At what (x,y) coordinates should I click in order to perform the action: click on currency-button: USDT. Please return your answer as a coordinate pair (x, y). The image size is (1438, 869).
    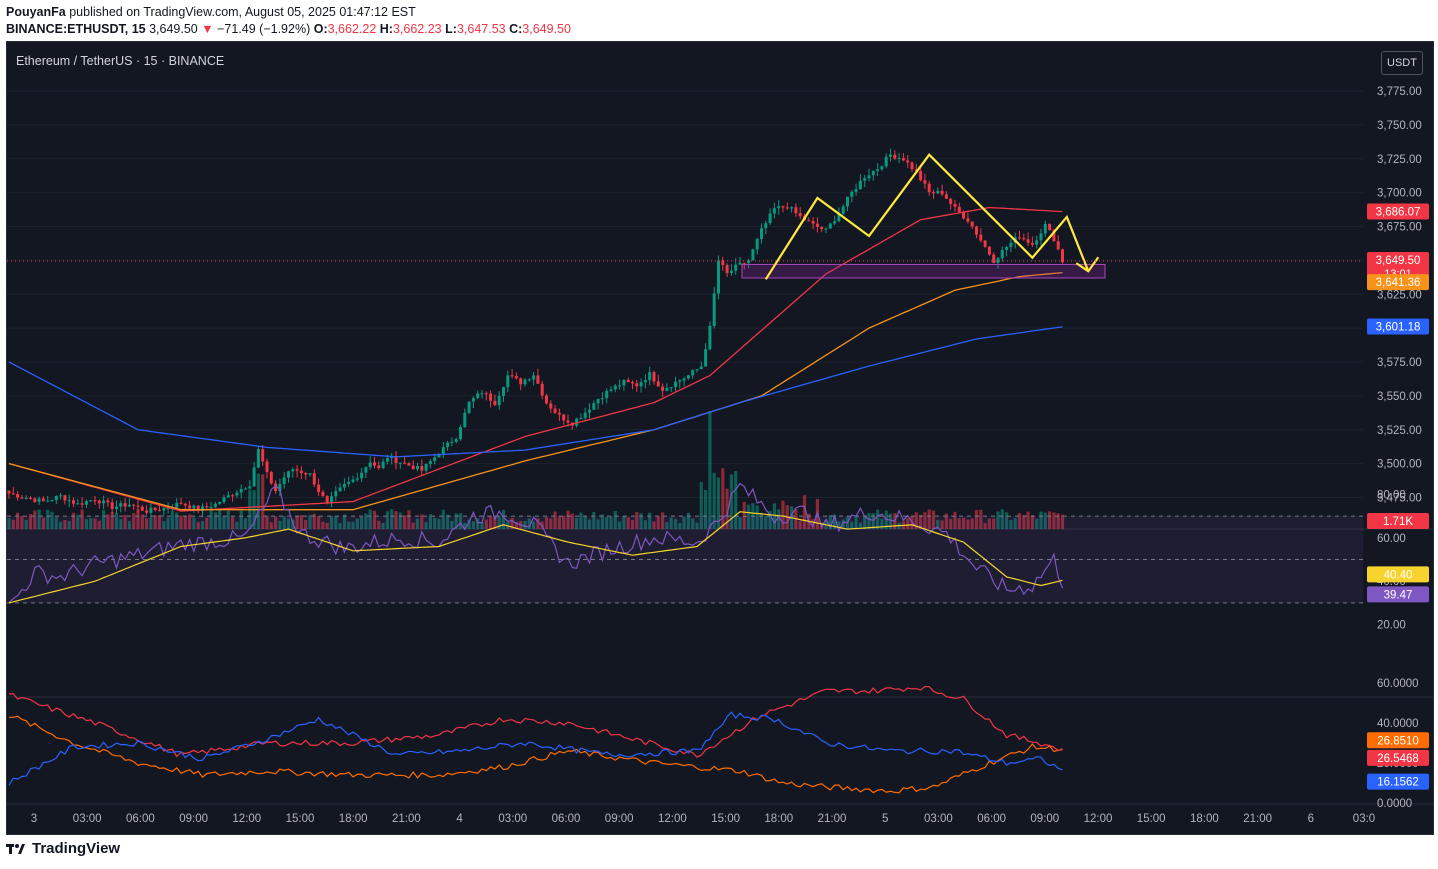
    Looking at the image, I should click on (1402, 63).